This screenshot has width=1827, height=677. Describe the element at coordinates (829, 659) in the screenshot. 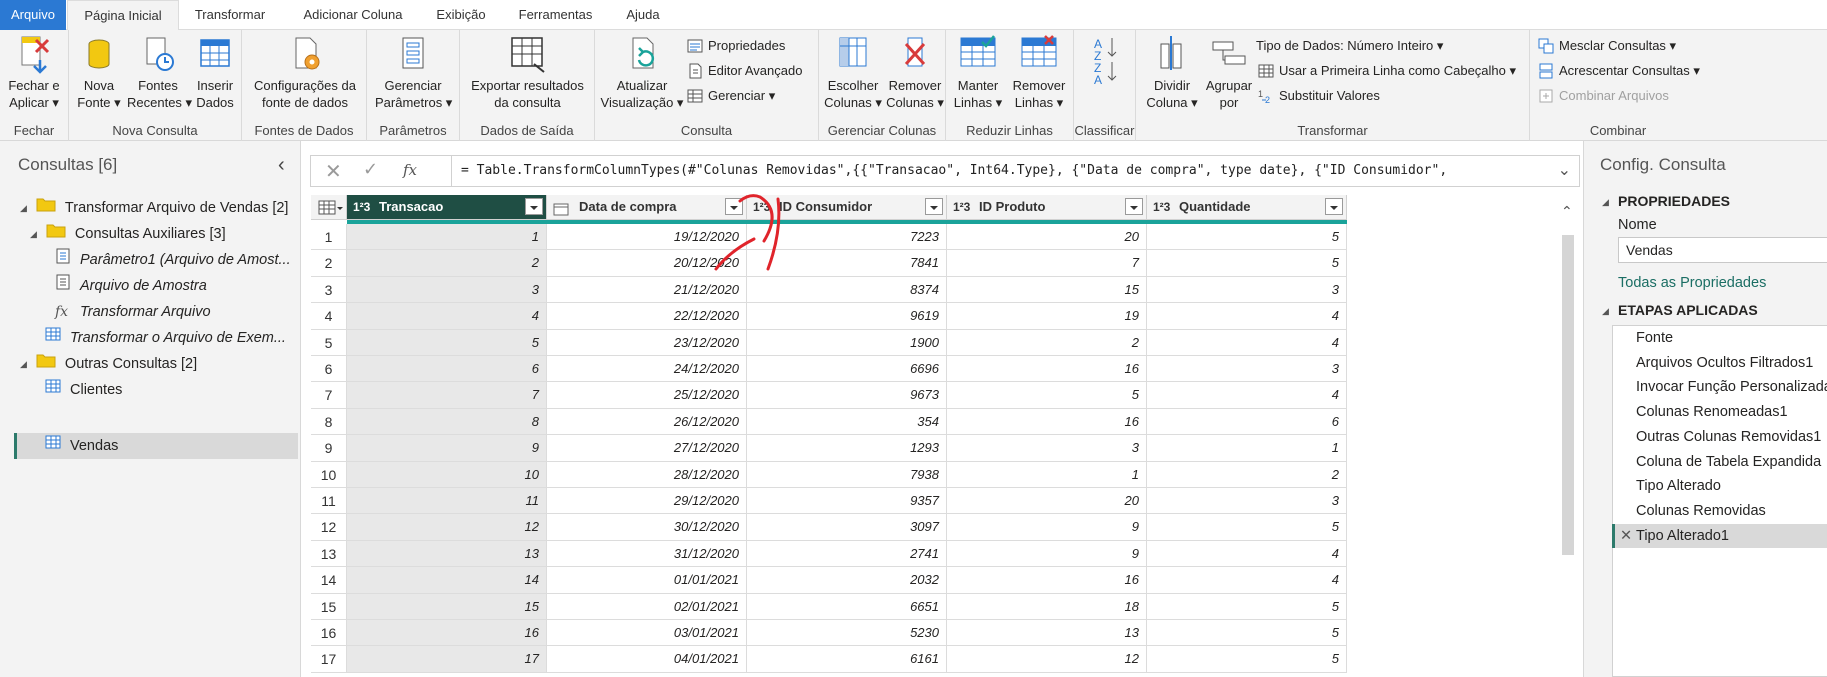

I see `table-row: 17 17 04/01/2021 6161 12 5` at that location.